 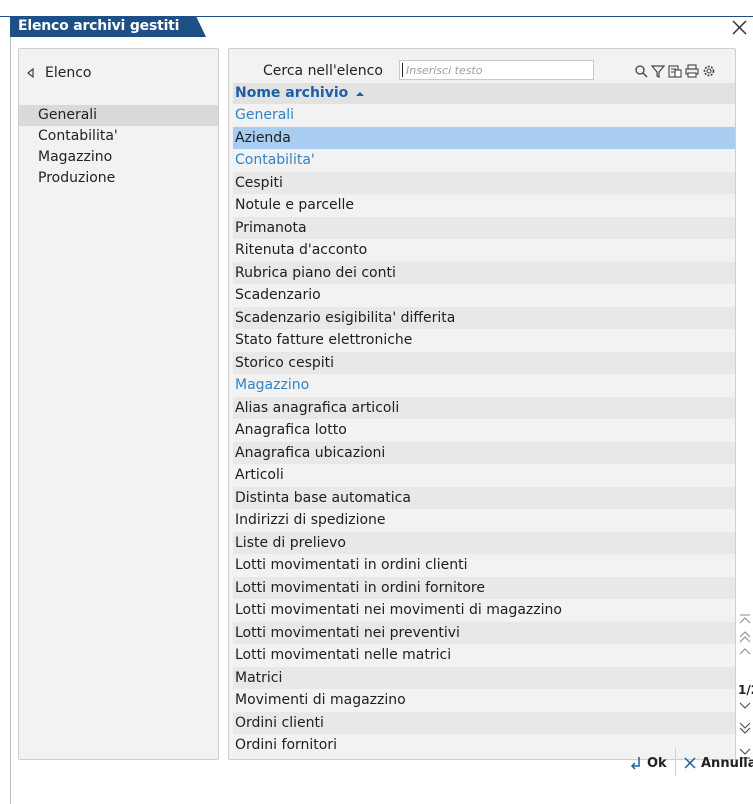 I want to click on table-row: Movimenti di magazzino, so click(x=484, y=700).